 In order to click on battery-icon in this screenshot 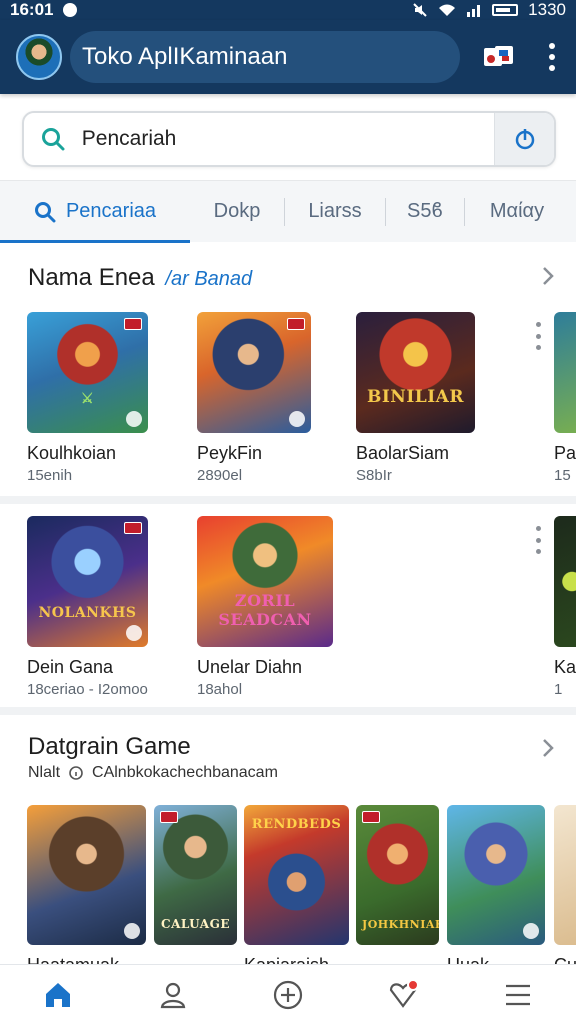, I will do `click(505, 10)`.